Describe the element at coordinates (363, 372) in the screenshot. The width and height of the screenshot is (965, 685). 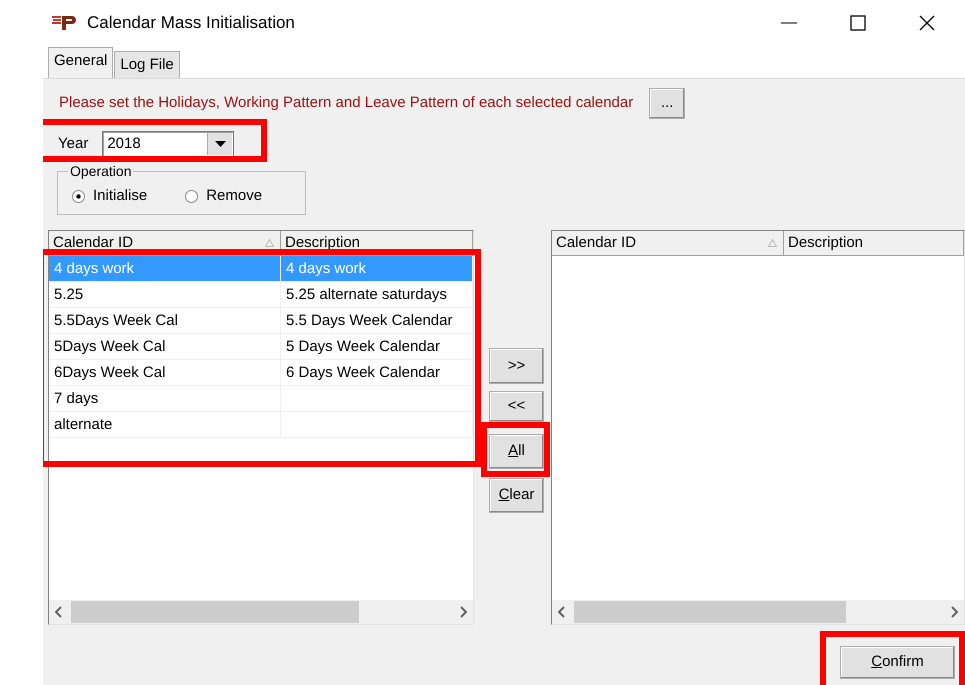
I see `table-cell: 6 Days Week Calendar` at that location.